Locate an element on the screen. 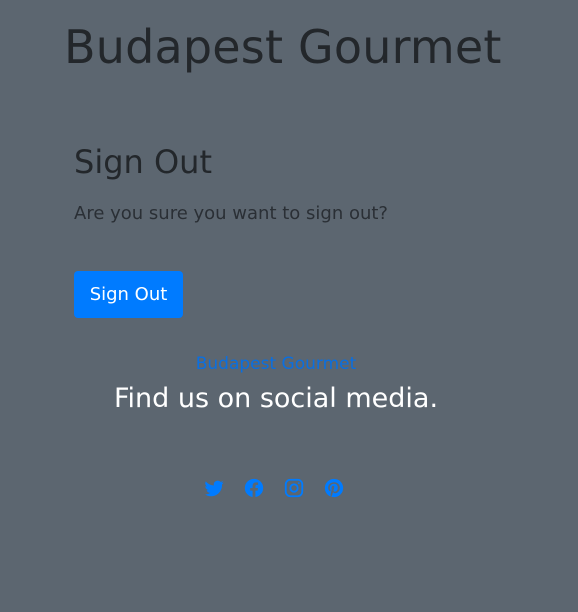  site-title: Budapest Gourmet is located at coordinates (283, 47).